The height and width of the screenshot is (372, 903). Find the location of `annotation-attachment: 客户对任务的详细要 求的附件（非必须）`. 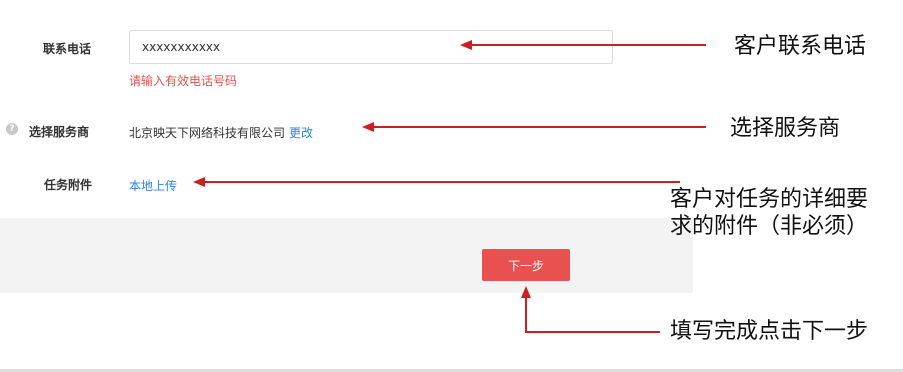

annotation-attachment: 客户对任务的详细要 求的附件（非必须） is located at coordinates (769, 213).